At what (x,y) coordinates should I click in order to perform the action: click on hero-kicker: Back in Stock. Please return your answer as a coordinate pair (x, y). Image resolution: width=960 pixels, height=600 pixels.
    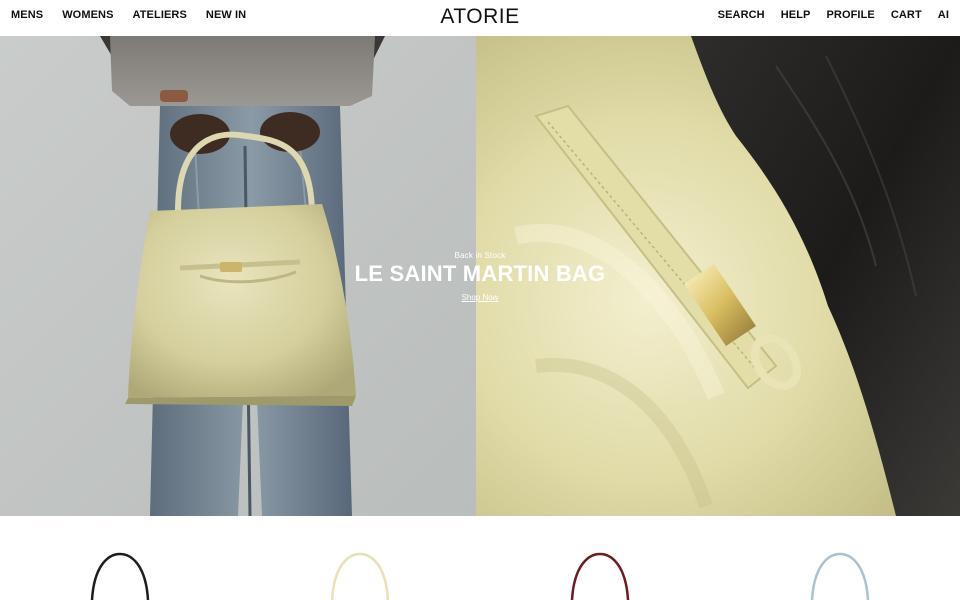
    Looking at the image, I should click on (480, 255).